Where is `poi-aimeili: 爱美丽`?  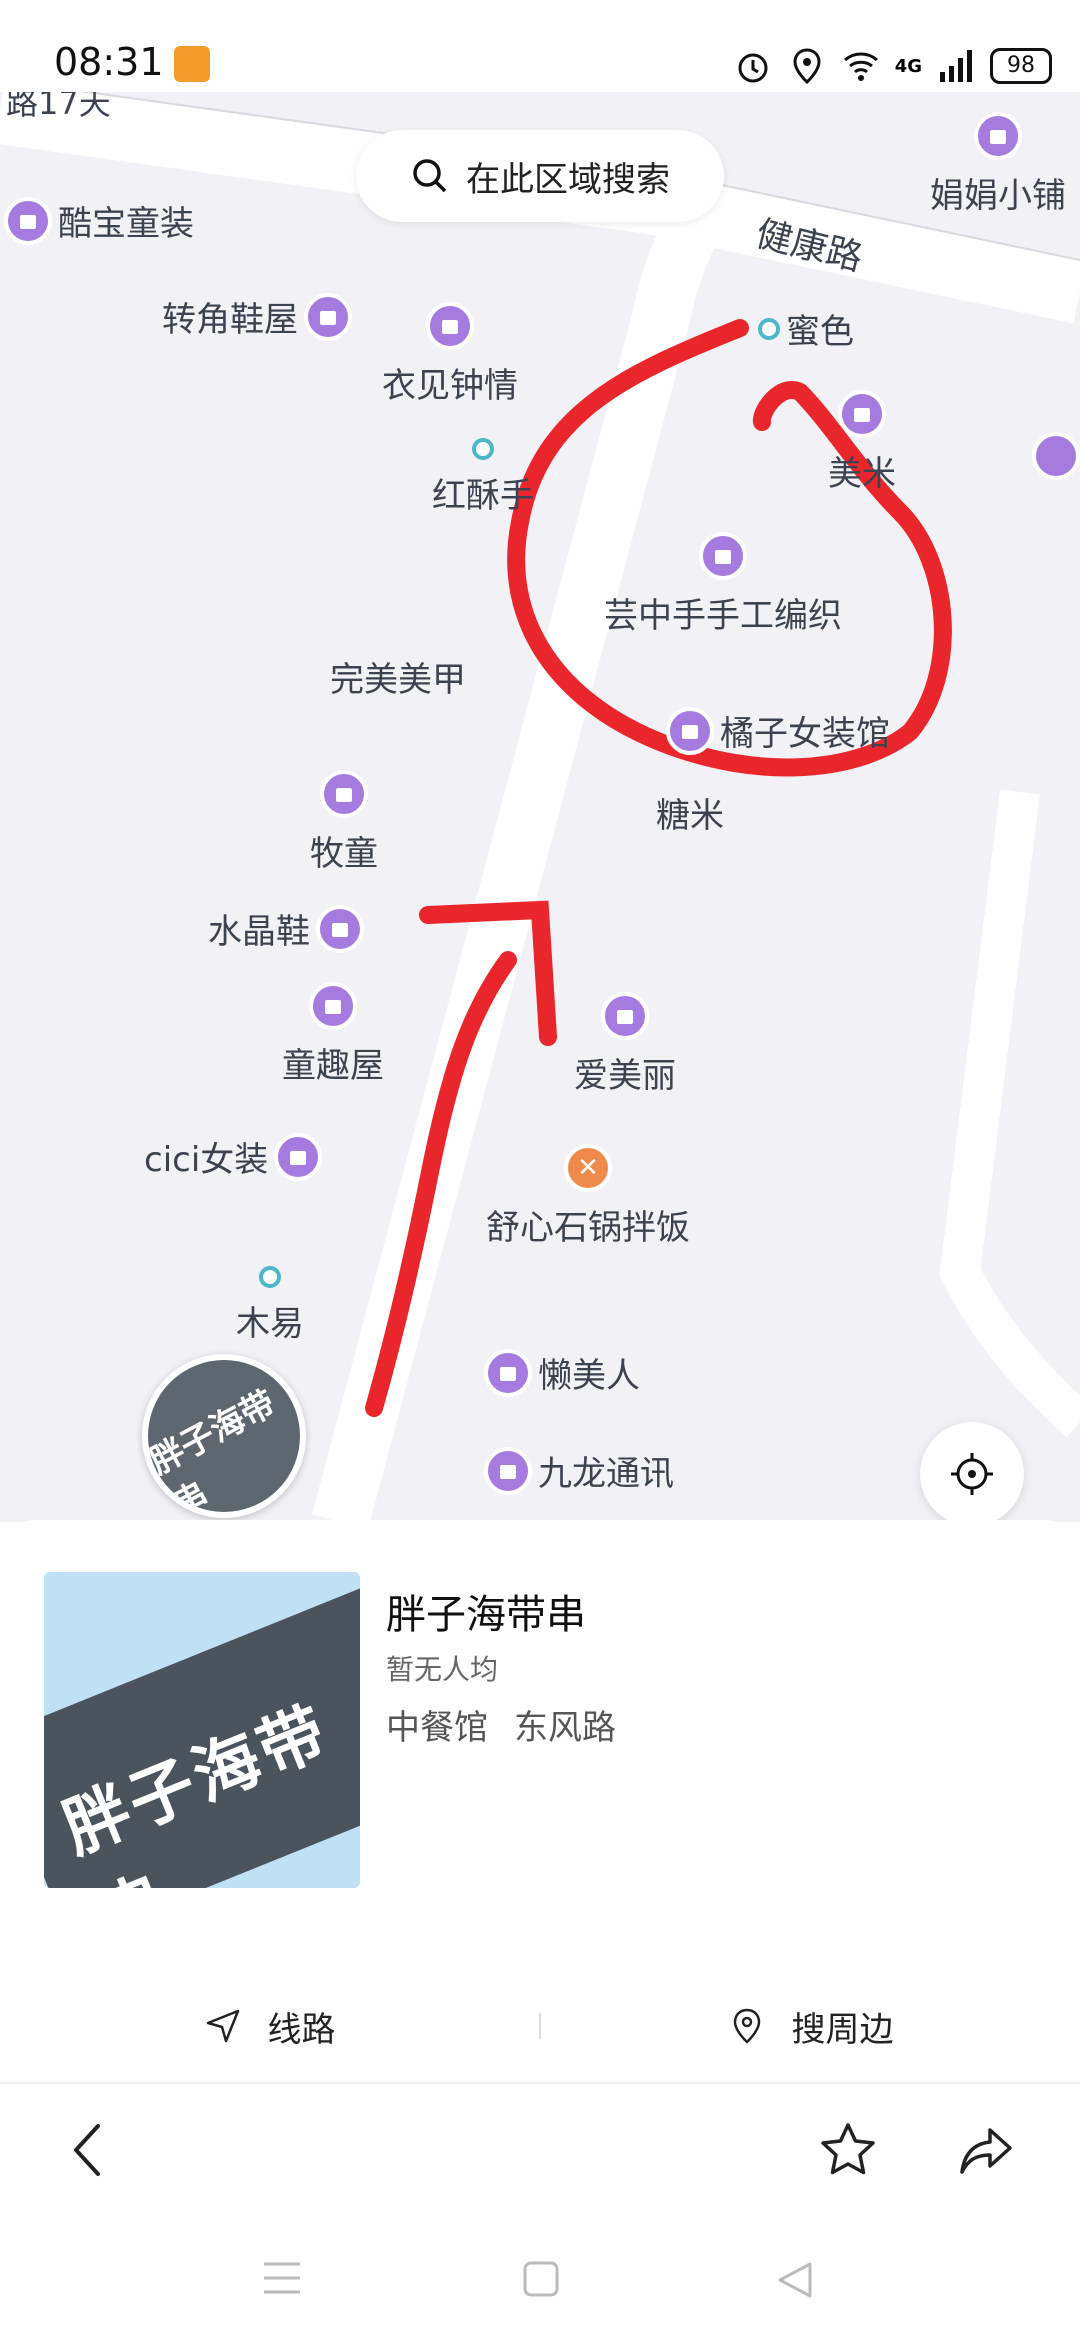
poi-aimeili: 爱美丽 is located at coordinates (625, 1044).